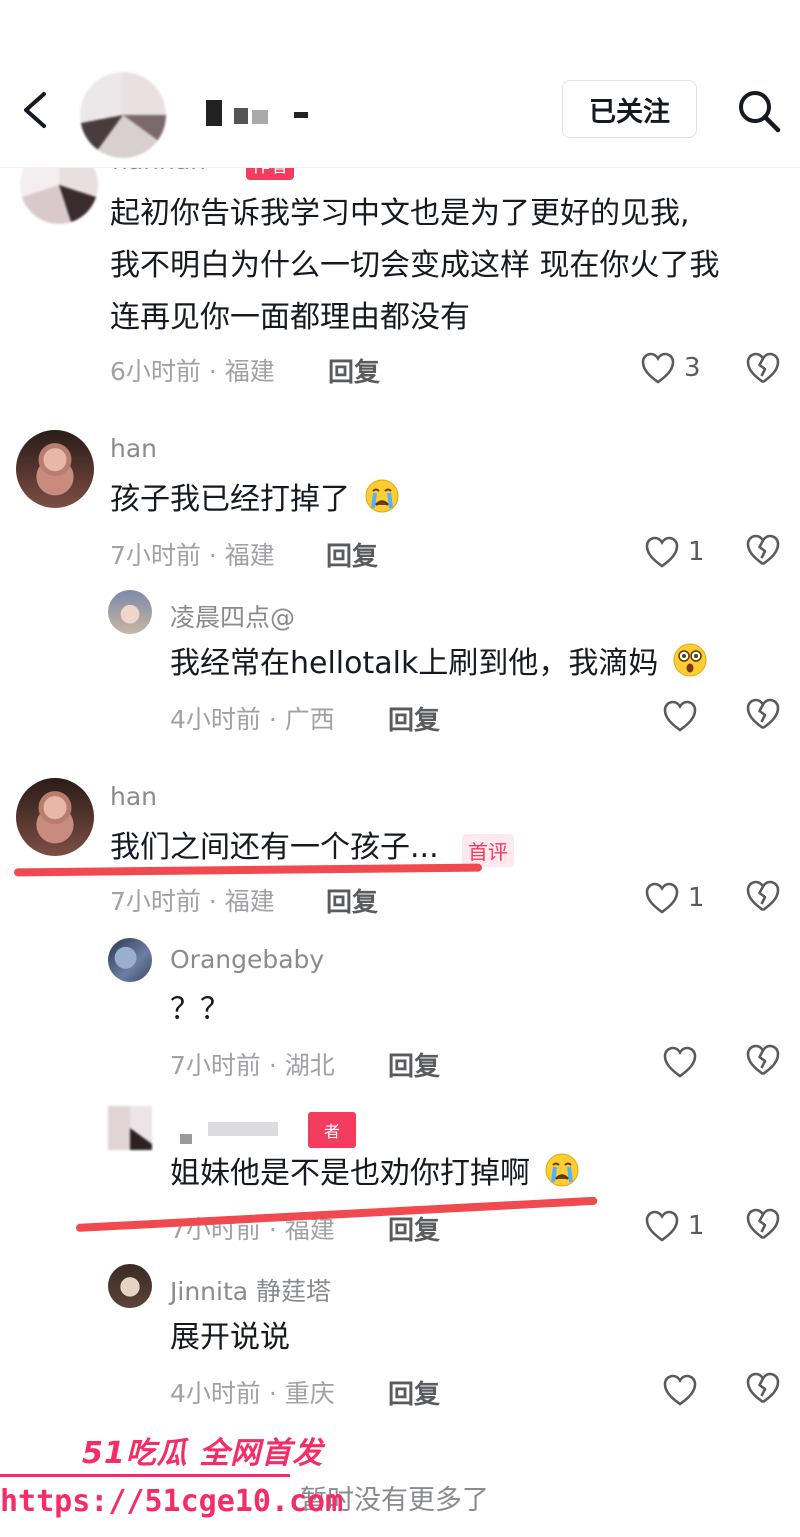 Image resolution: width=800 pixels, height=1537 pixels. I want to click on reply-meta: 4小时前 · 重庆, so click(252, 1393).